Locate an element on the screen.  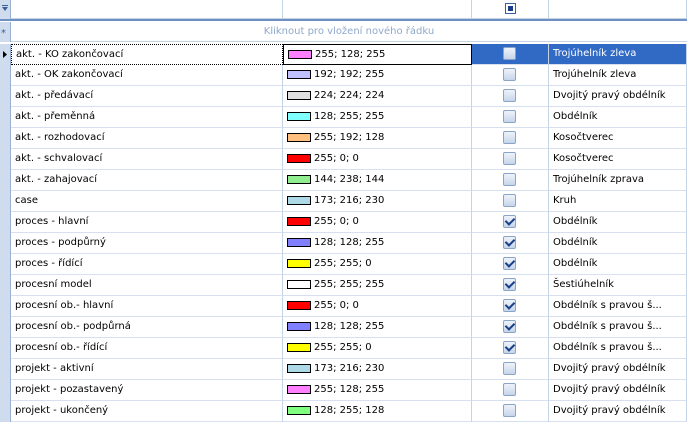
cell-name: proces - řídící is located at coordinates (147, 264).